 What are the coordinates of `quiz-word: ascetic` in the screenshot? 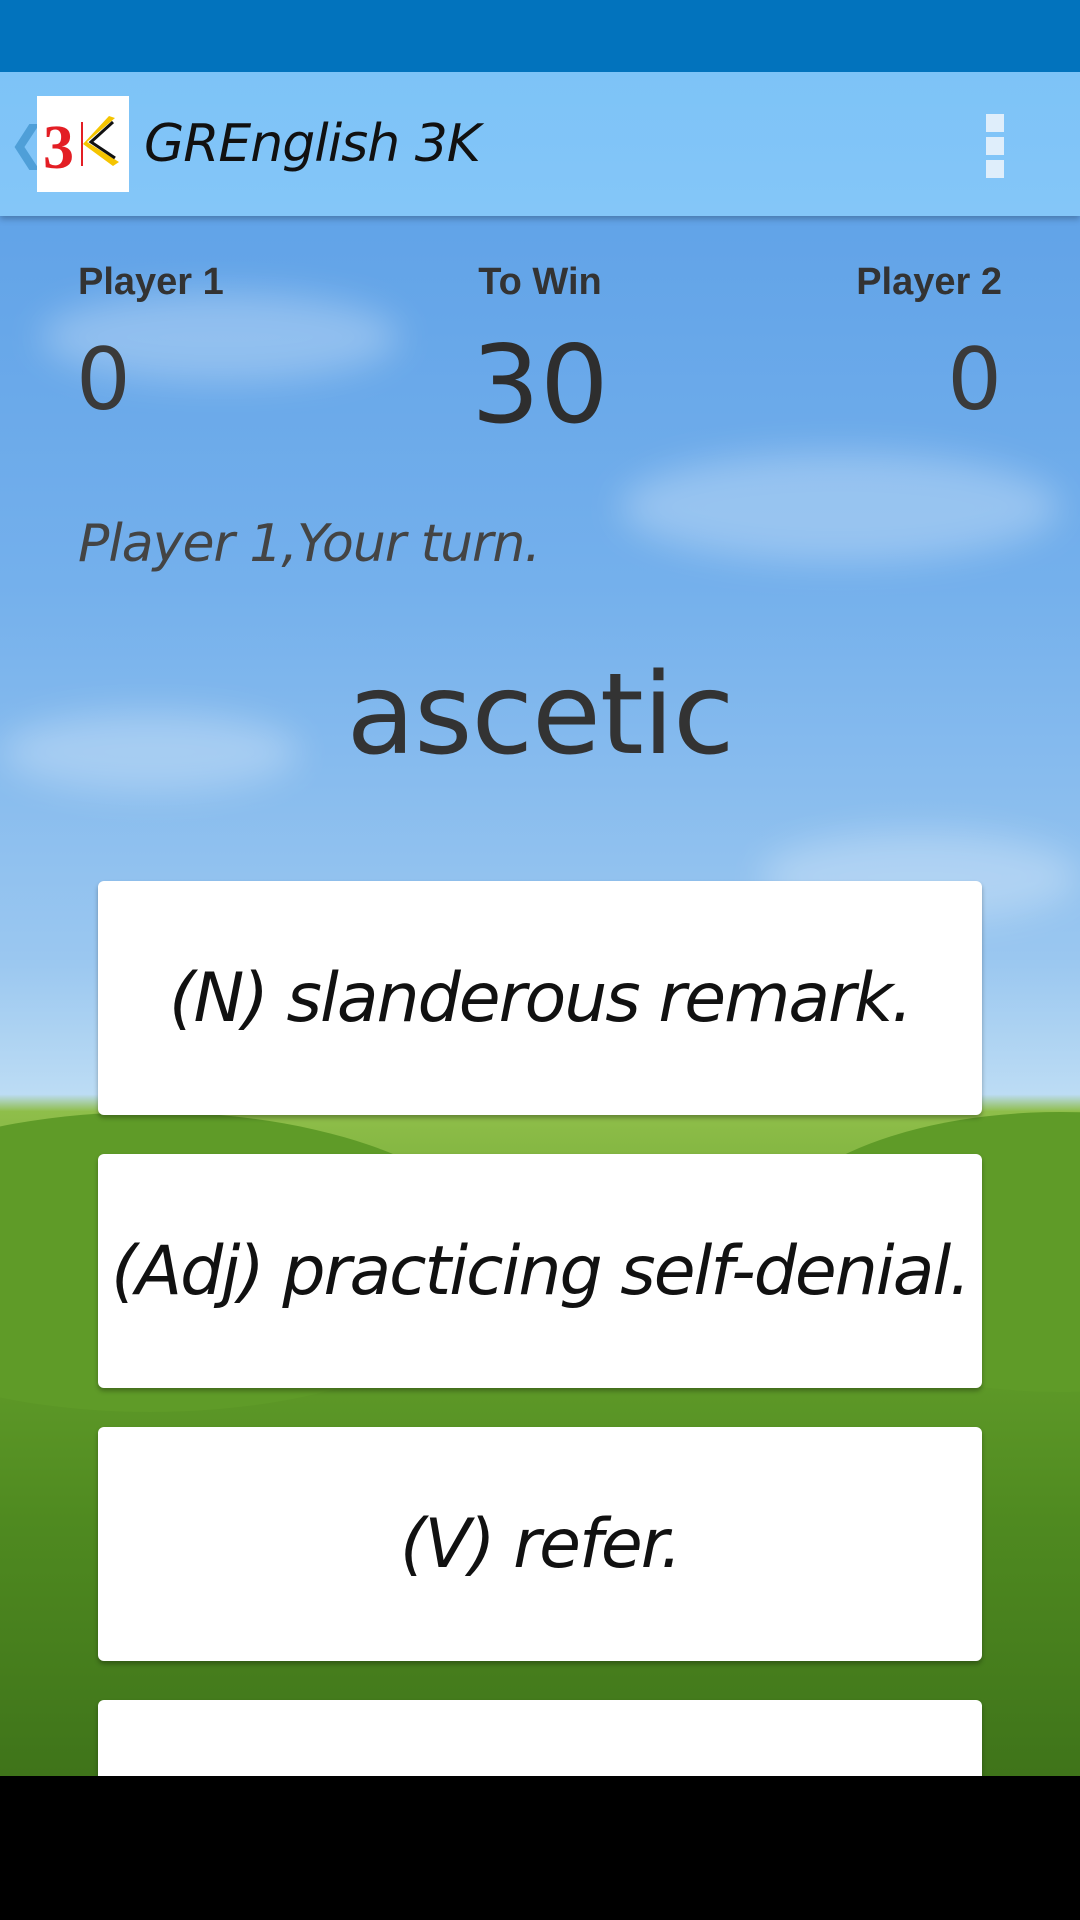 It's located at (540, 715).